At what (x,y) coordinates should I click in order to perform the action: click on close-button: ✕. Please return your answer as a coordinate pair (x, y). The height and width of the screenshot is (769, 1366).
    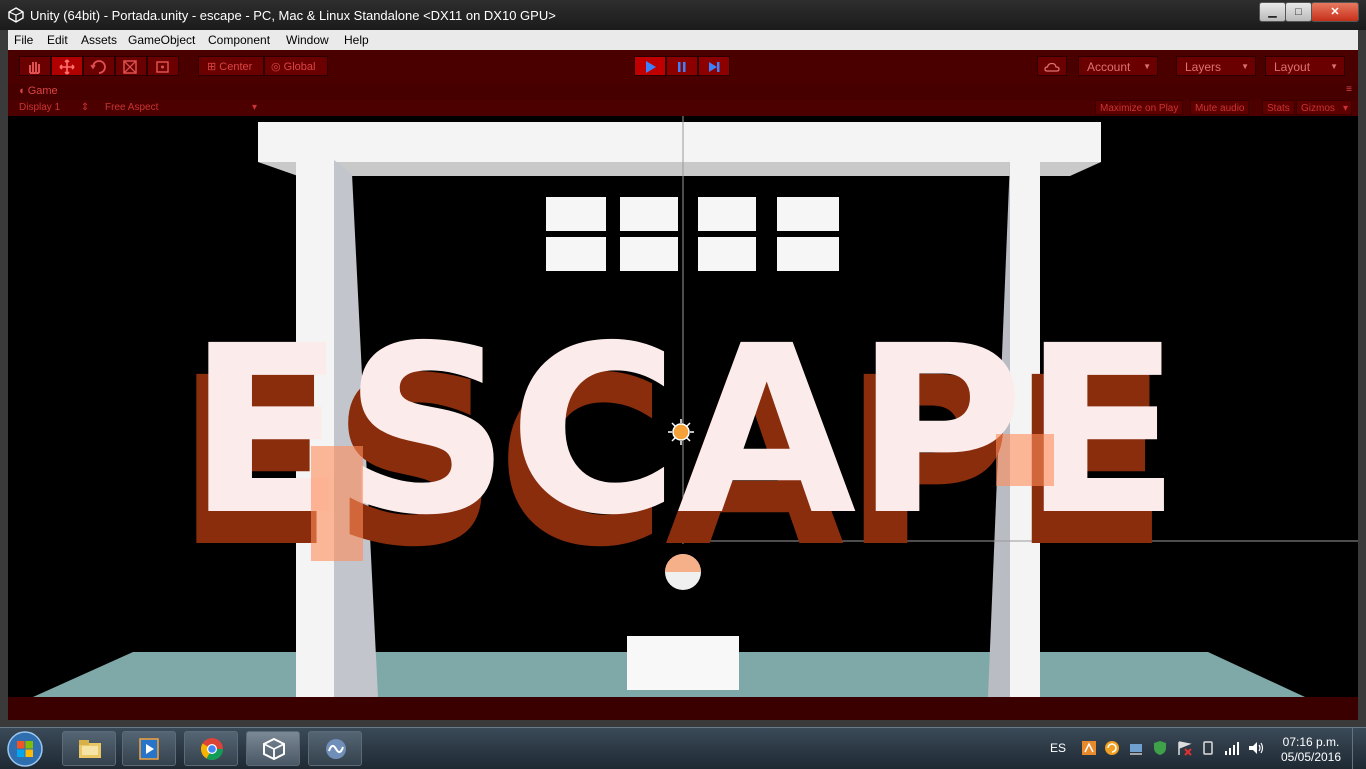
    Looking at the image, I should click on (1335, 12).